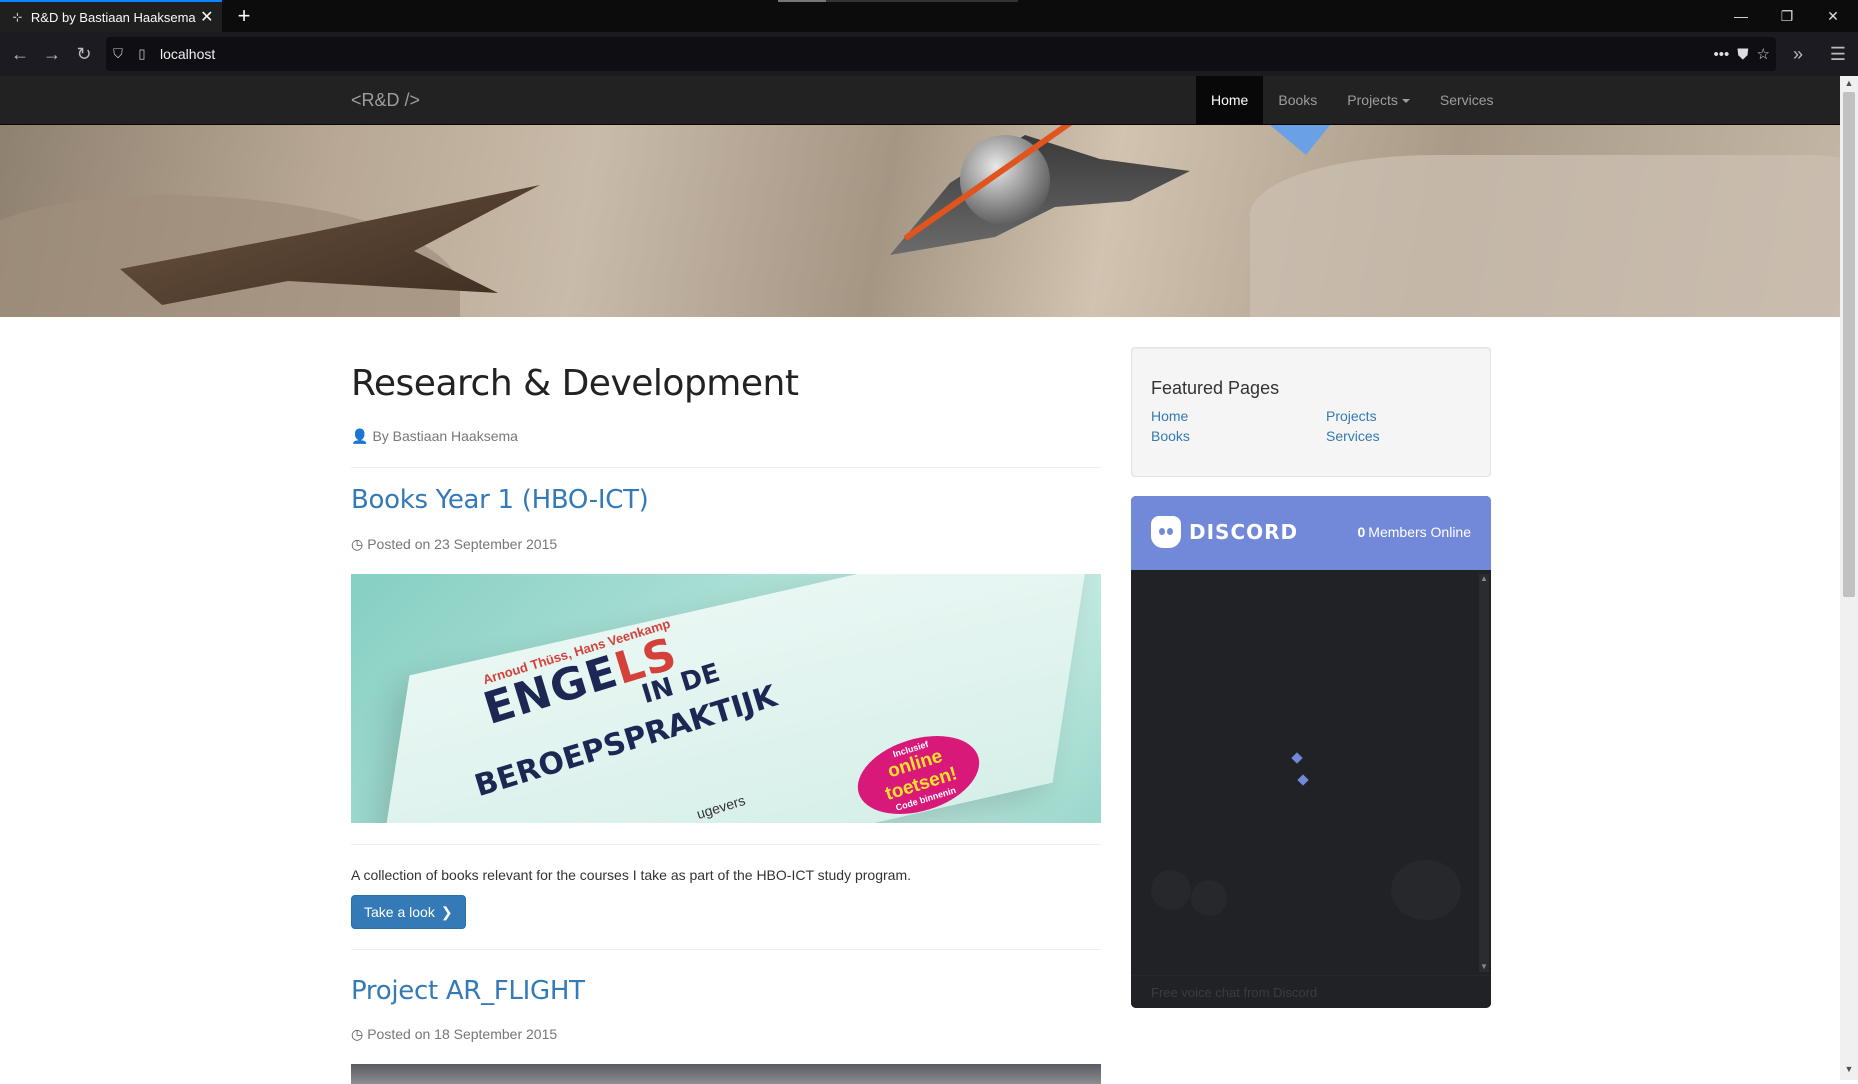 The height and width of the screenshot is (1084, 1858). I want to click on browser-tab-bar: ⊹ R&D by Bastiaan Haaksema ✕ + — ❐ ✕, so click(929, 16).